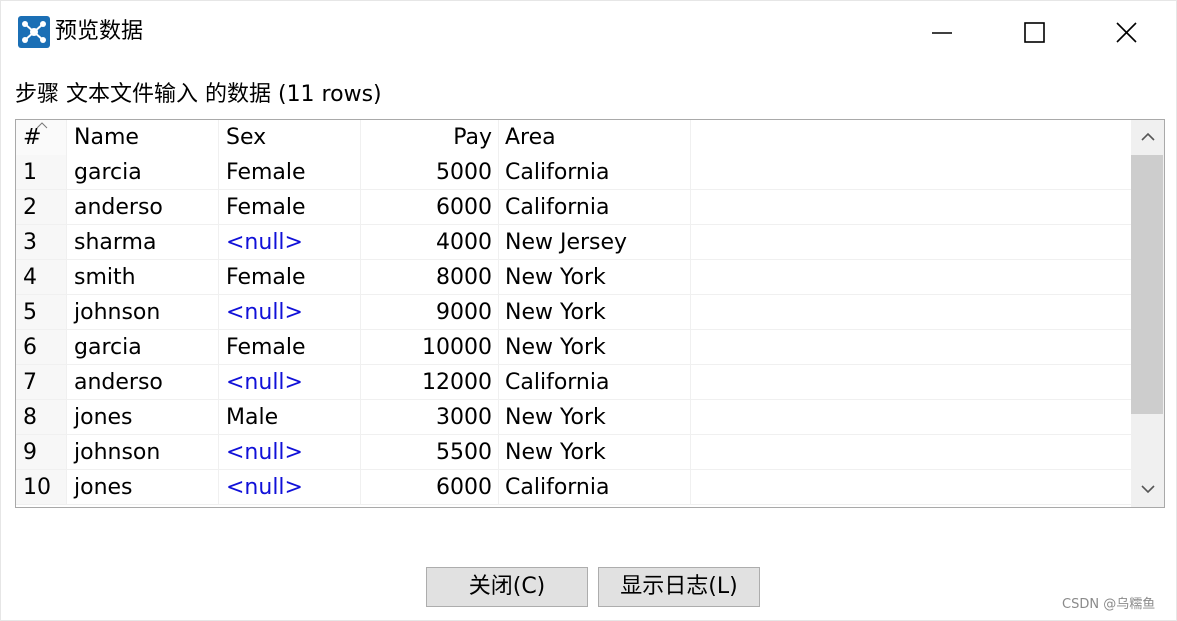 The image size is (1177, 621). I want to click on column-header-1: Name, so click(143, 137).